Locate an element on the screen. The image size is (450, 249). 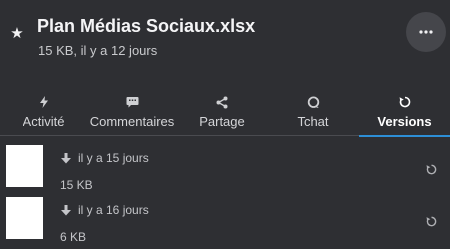
tab-label: Activité is located at coordinates (43, 121).